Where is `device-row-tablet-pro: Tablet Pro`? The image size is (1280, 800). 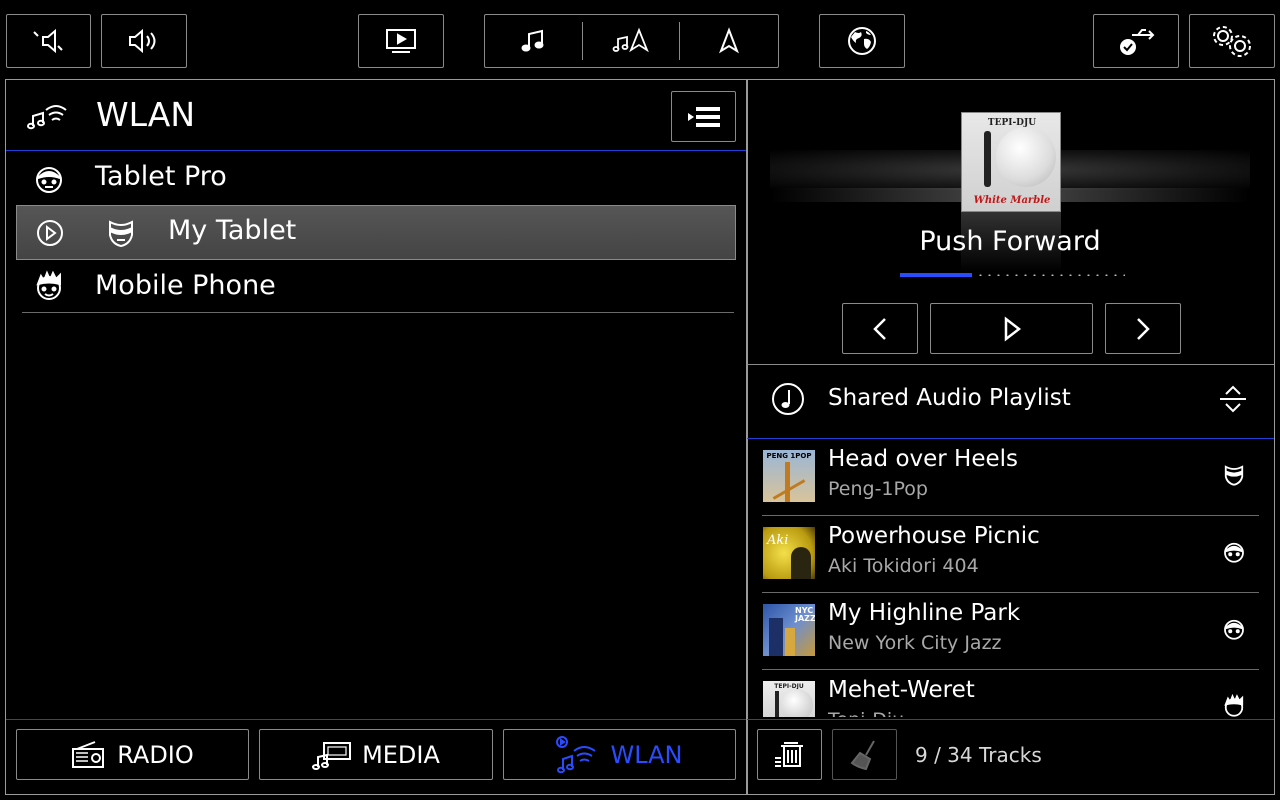
device-row-tablet-pro: Tablet Pro is located at coordinates (376, 178).